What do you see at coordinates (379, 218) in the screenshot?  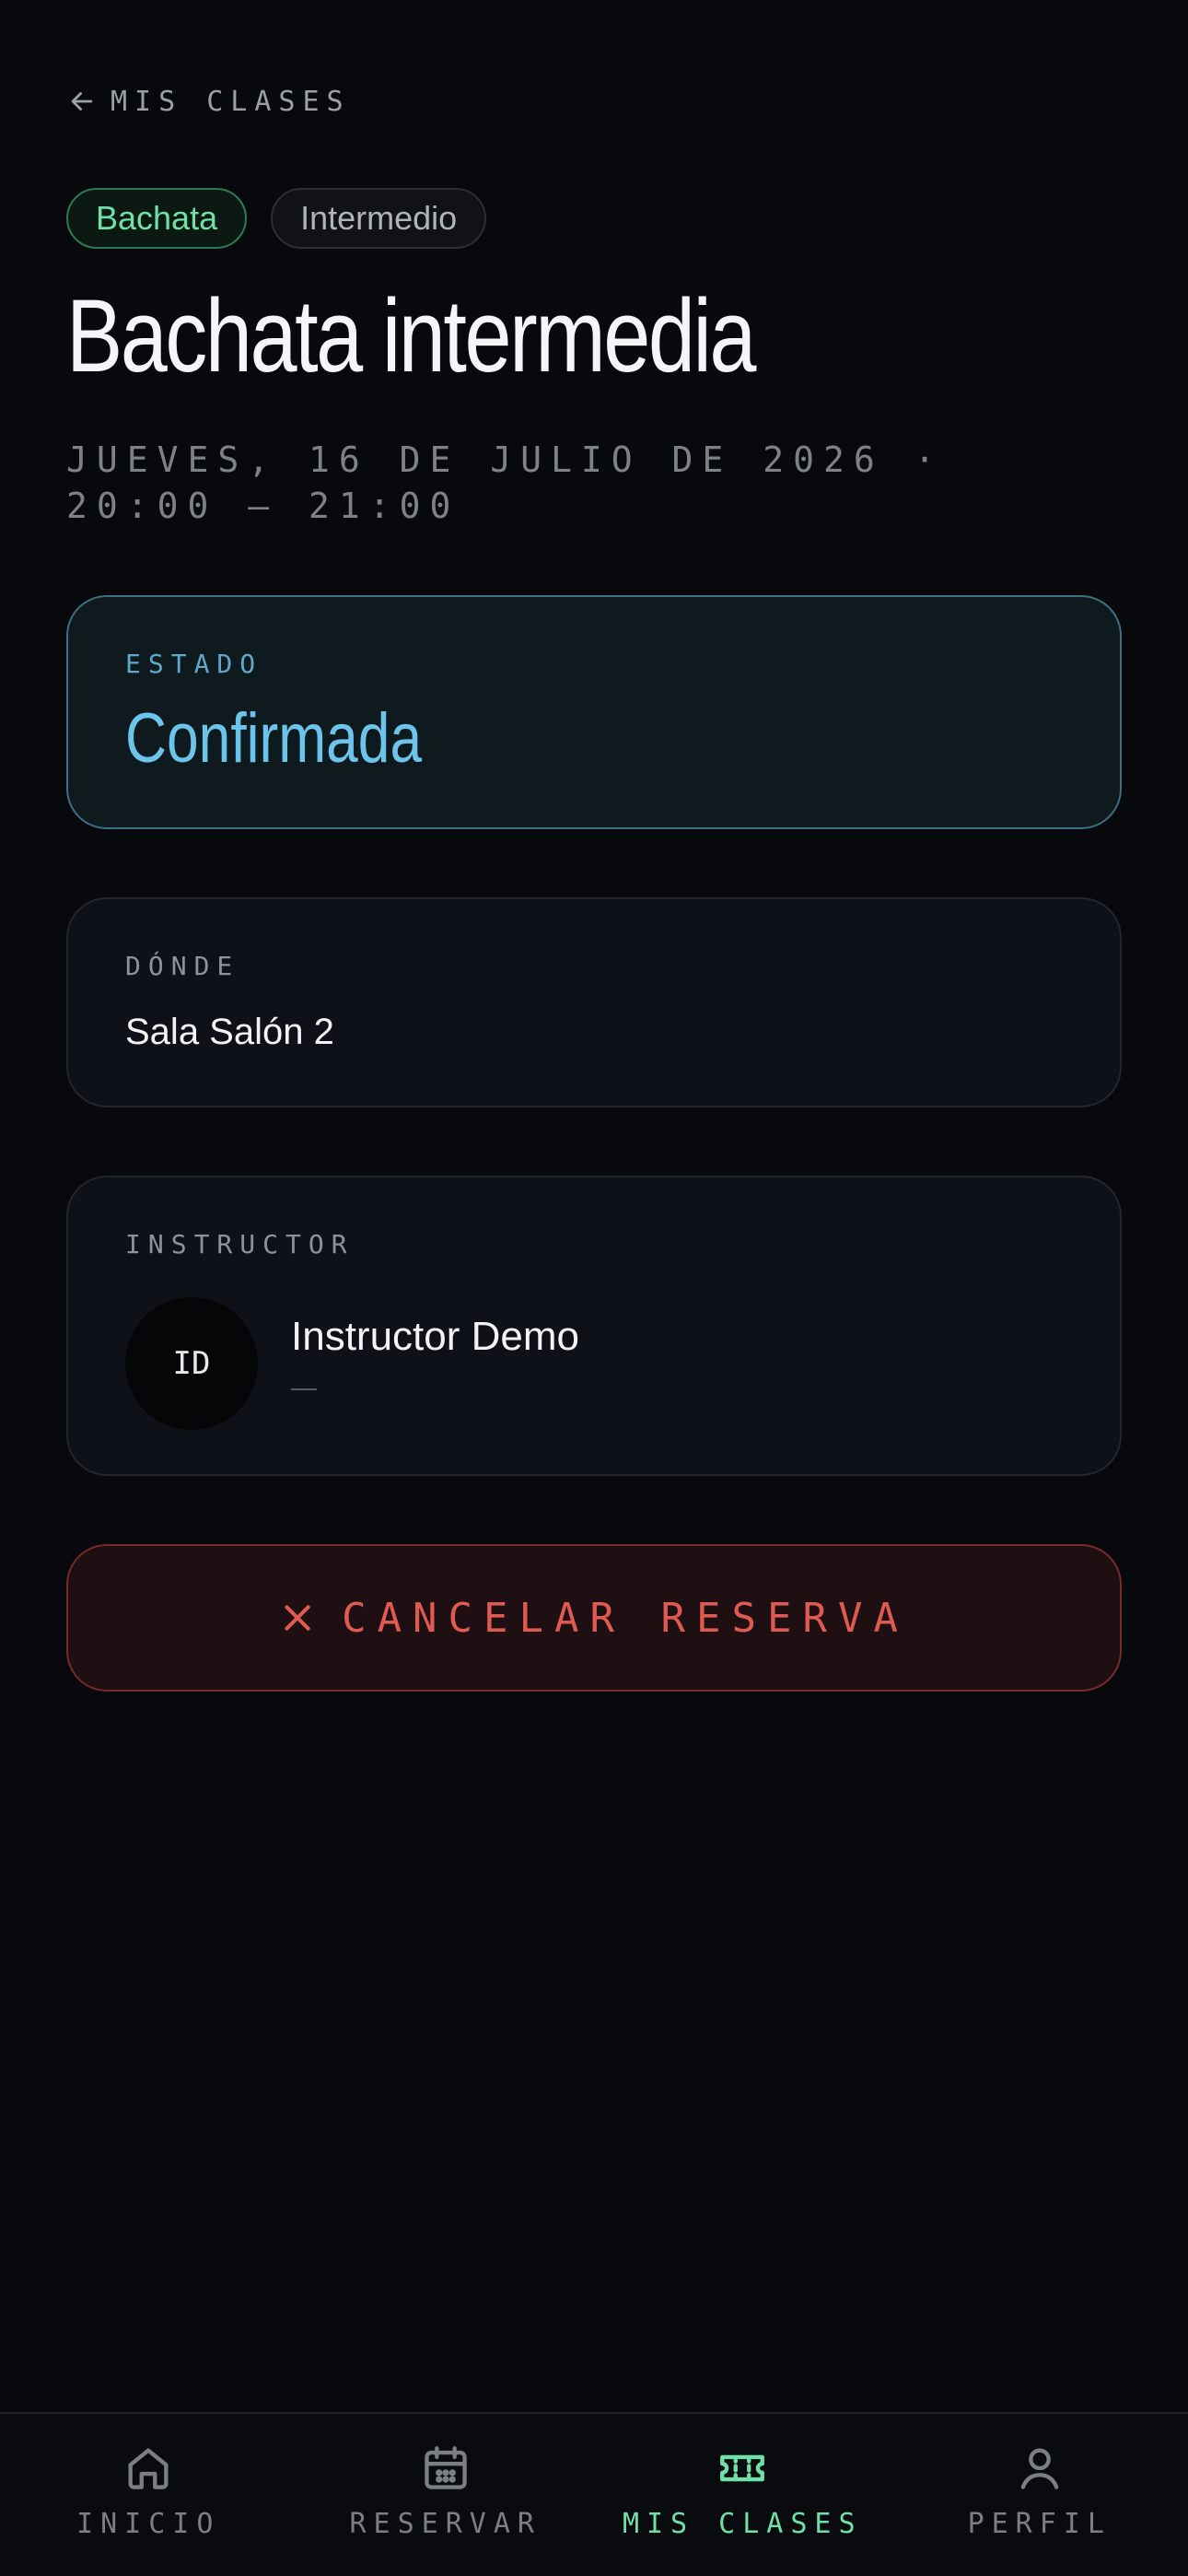 I see `level-tag: Intermedio` at bounding box center [379, 218].